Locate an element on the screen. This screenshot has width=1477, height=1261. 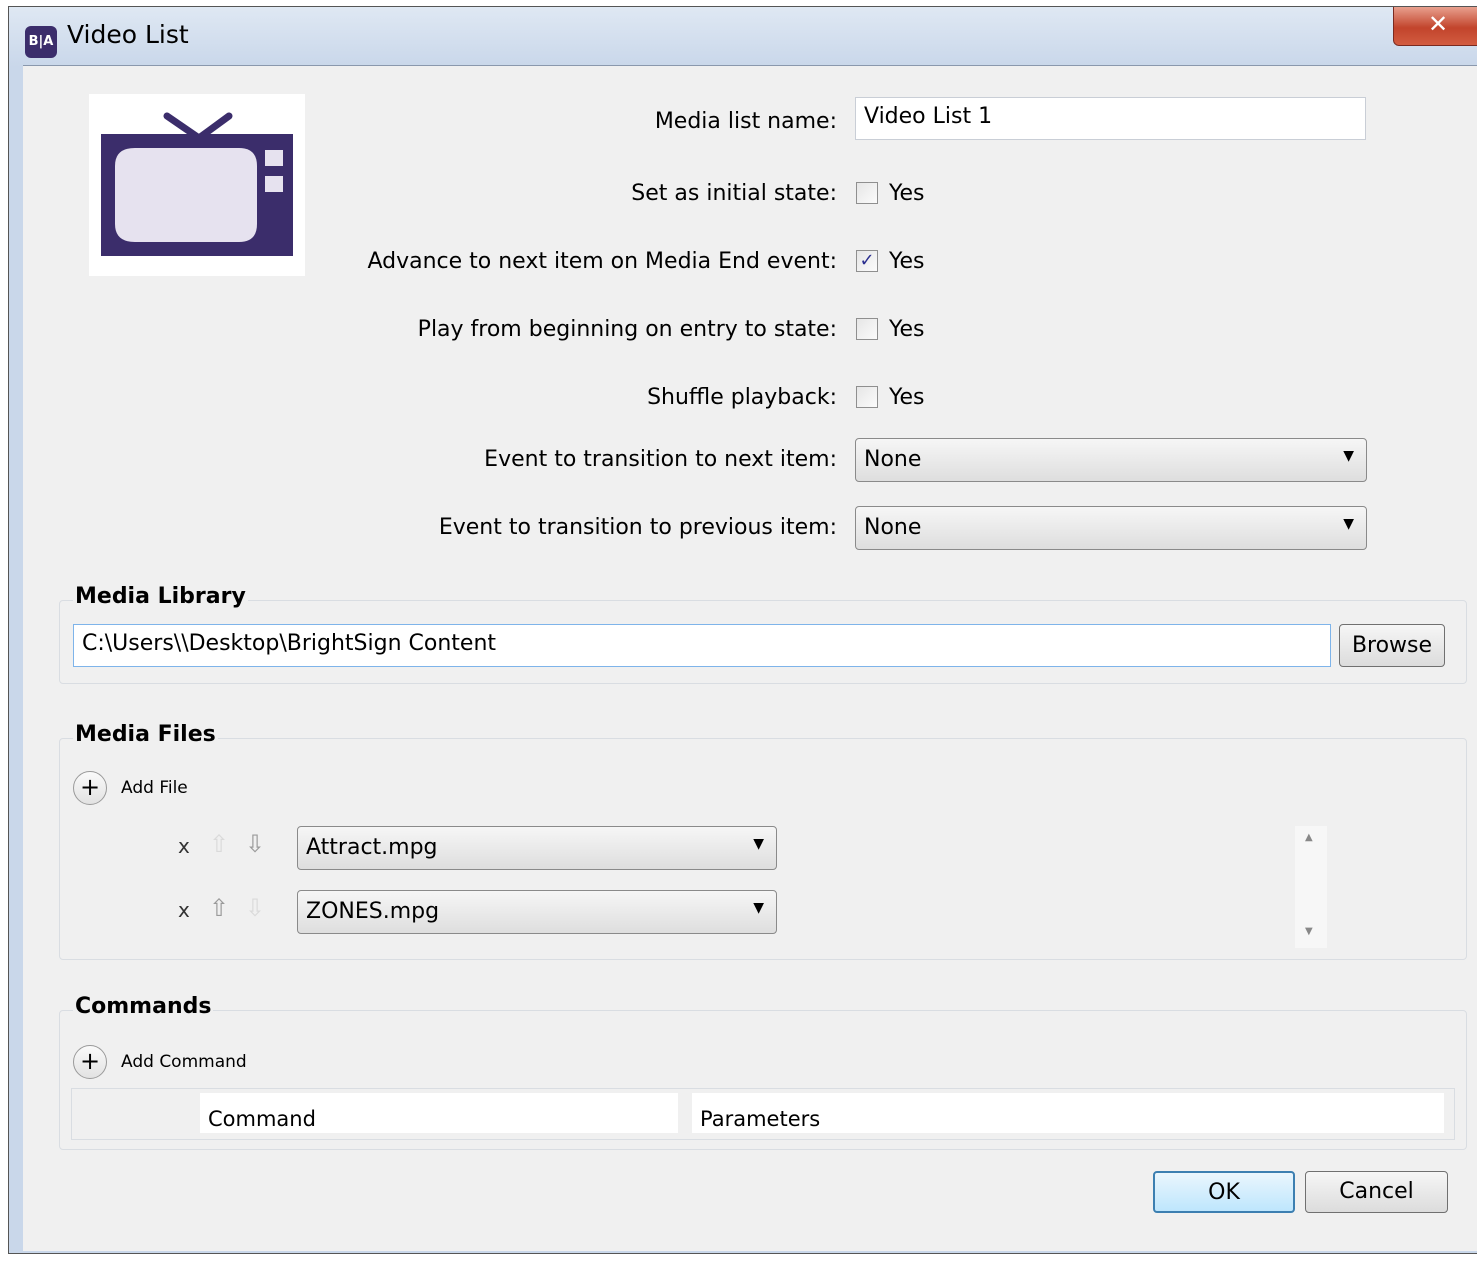
scroll-down-icon: ▼ is located at coordinates (1309, 931).